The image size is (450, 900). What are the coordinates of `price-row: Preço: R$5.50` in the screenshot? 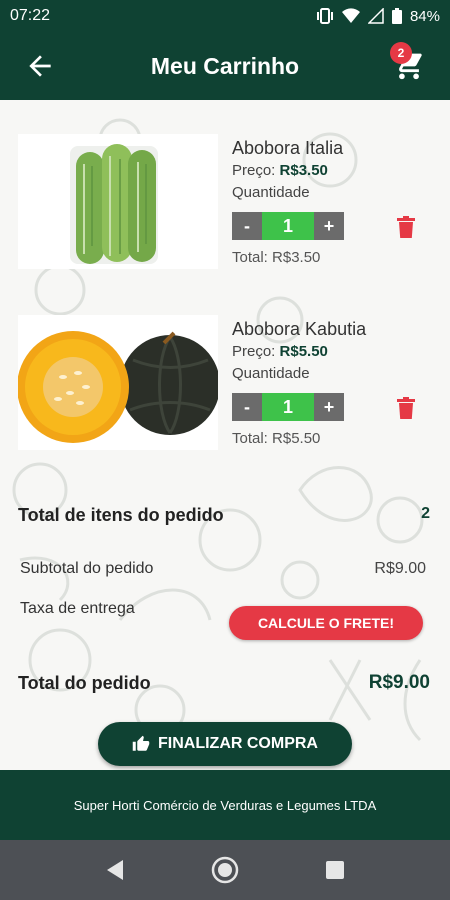 It's located at (280, 351).